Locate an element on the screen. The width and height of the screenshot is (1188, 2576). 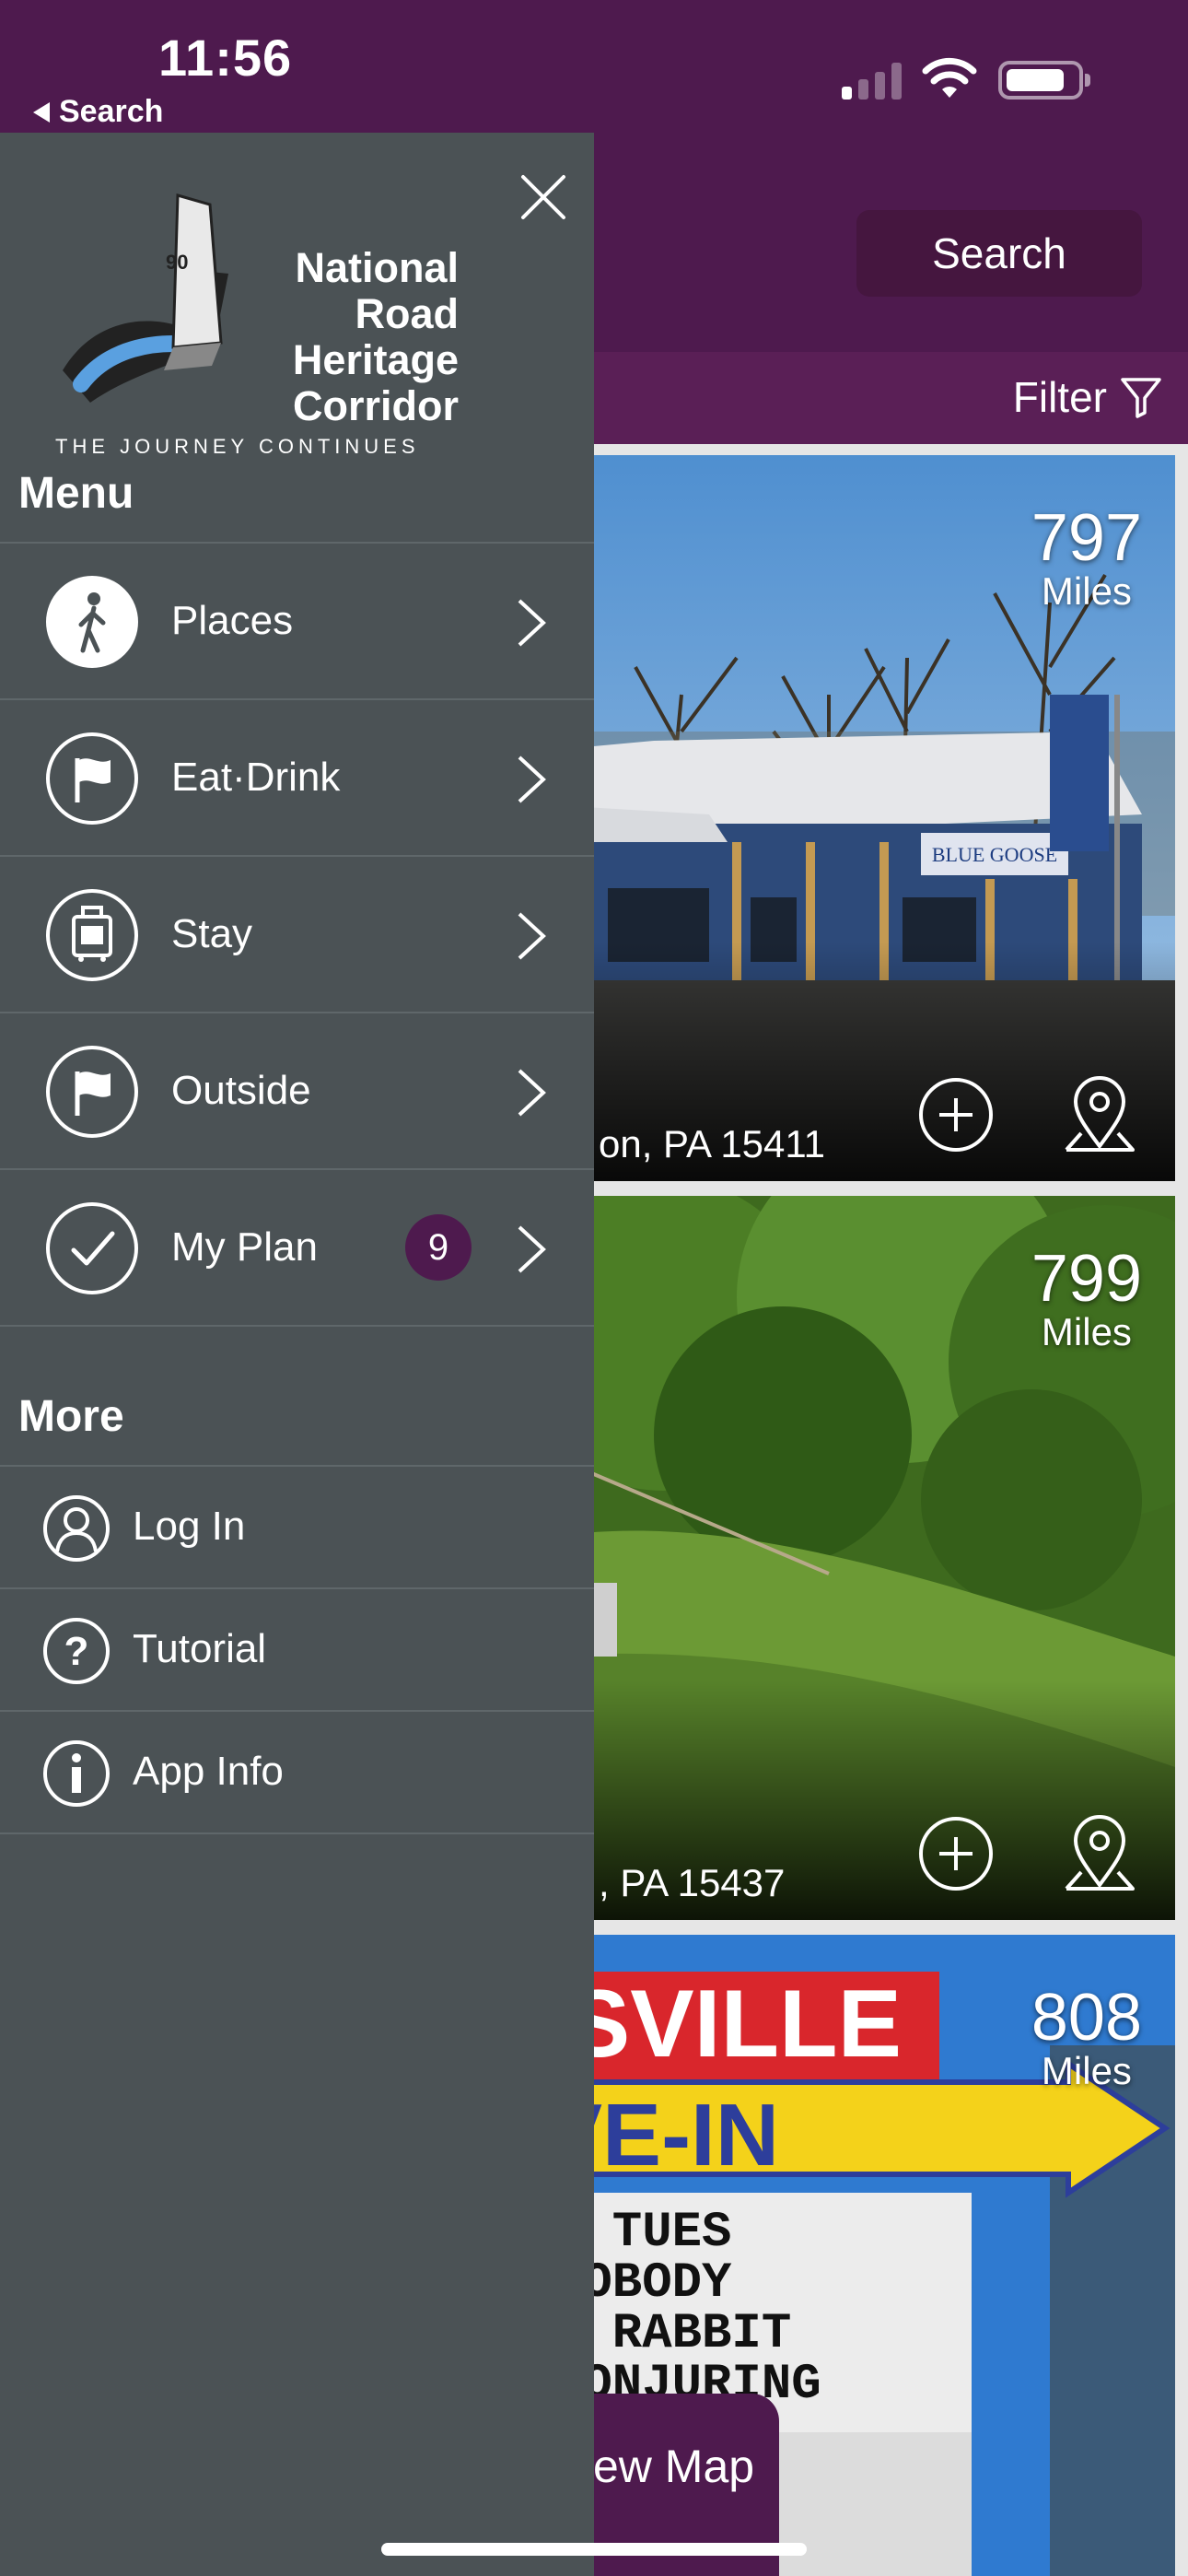
logo-marker-text: 90 is located at coordinates (177, 262).